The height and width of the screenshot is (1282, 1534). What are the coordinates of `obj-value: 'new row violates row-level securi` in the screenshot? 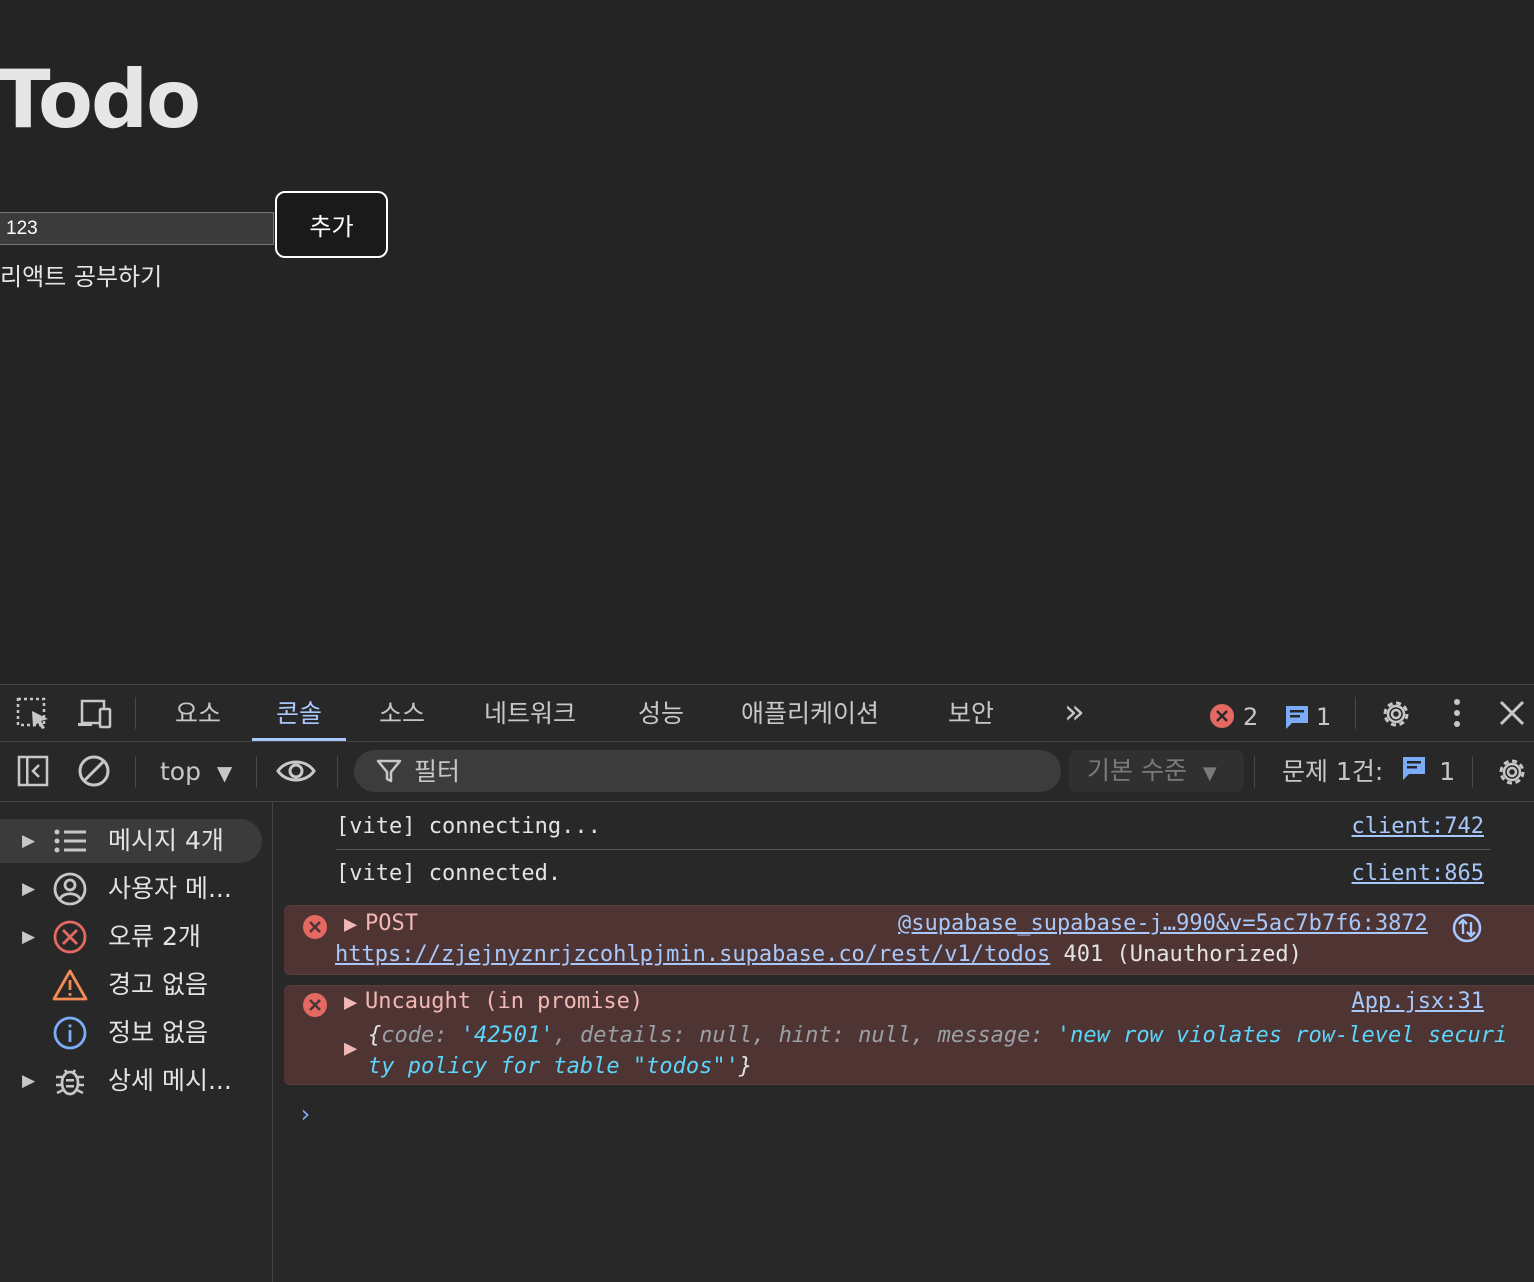 It's located at (1282, 1035).